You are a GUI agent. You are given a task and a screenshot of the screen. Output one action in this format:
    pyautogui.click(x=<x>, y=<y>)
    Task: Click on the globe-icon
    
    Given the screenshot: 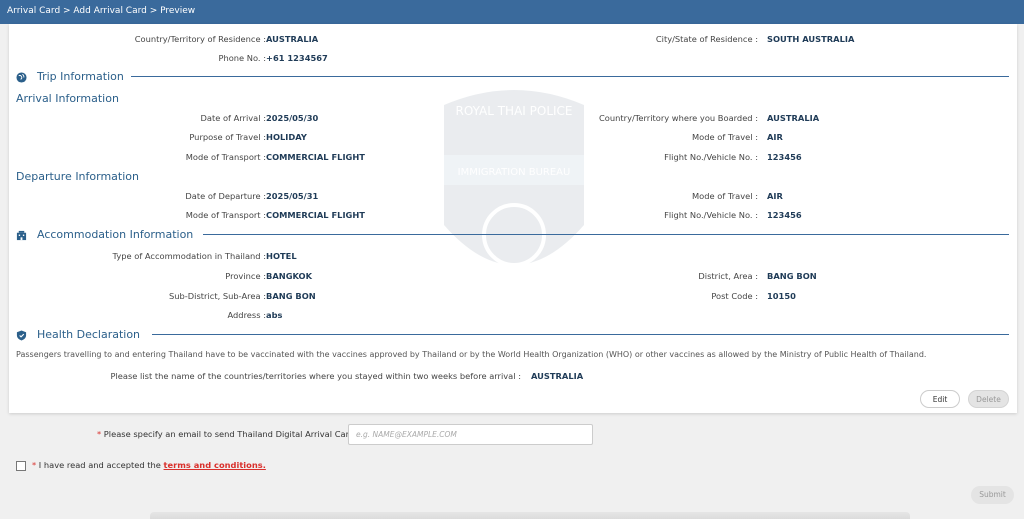 What is the action you would take?
    pyautogui.click(x=21, y=77)
    